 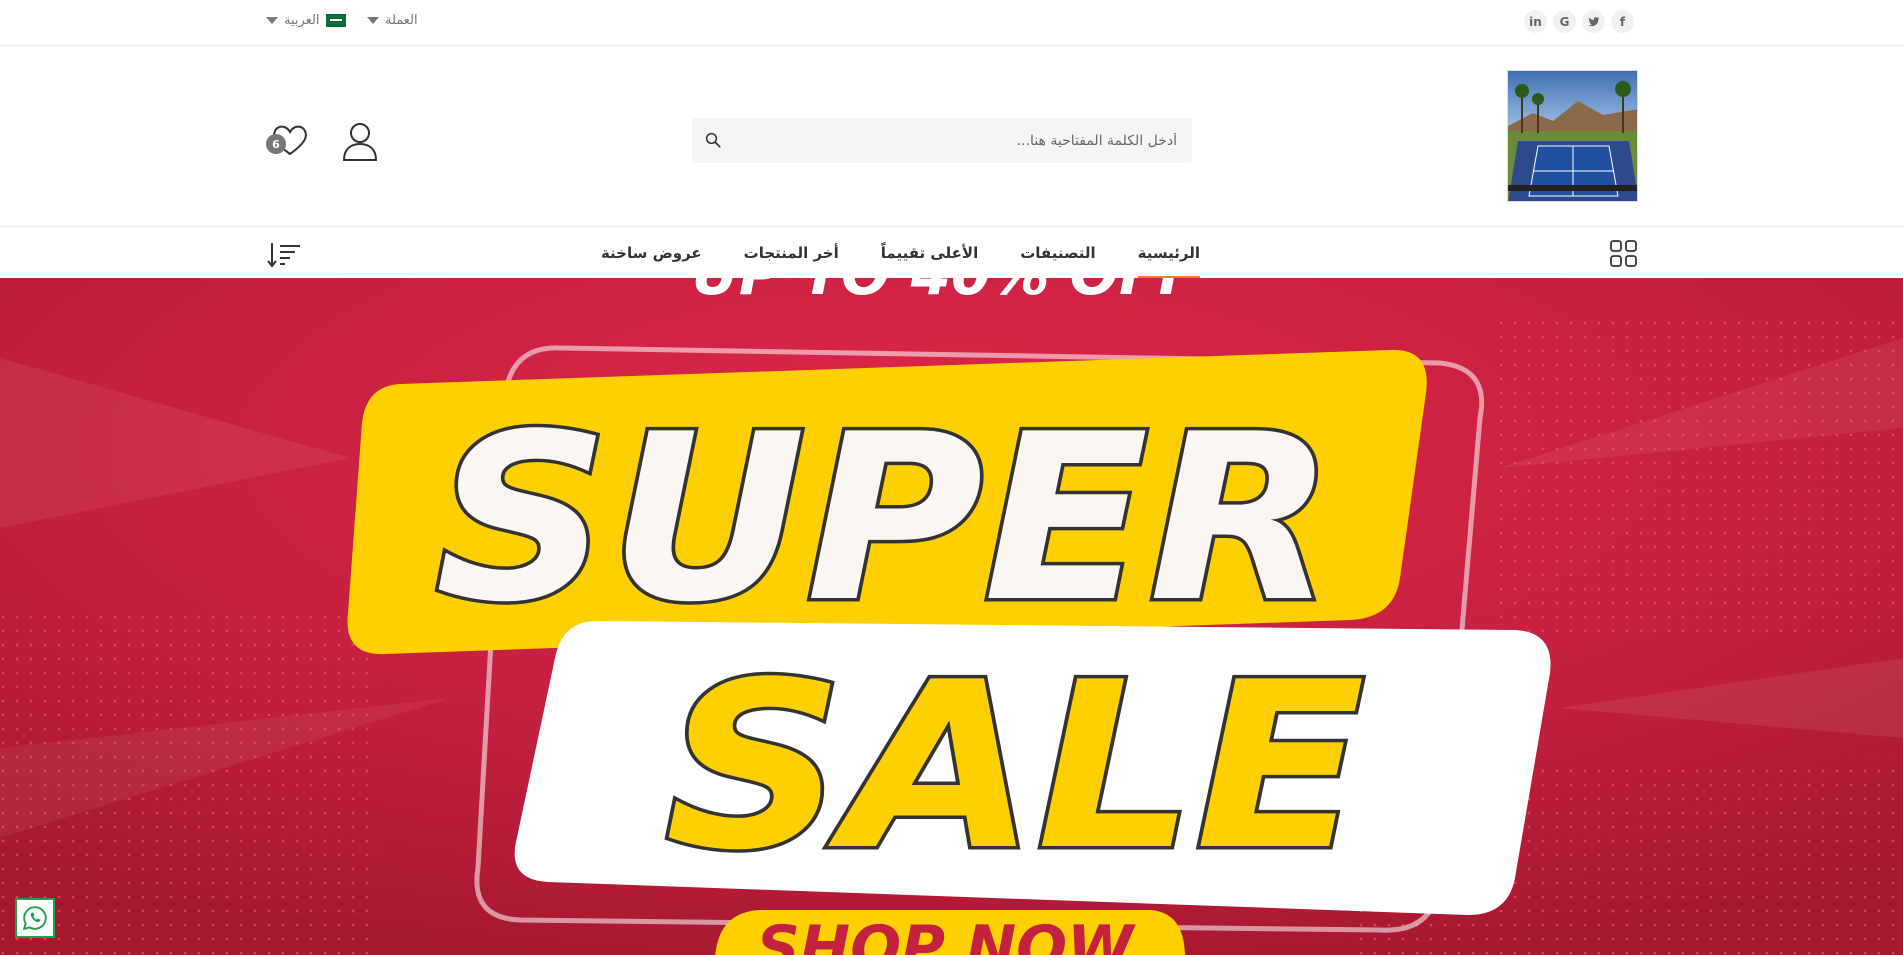 What do you see at coordinates (945, 293) in the screenshot?
I see `banner-top-text: UP TO 40% OFF` at bounding box center [945, 293].